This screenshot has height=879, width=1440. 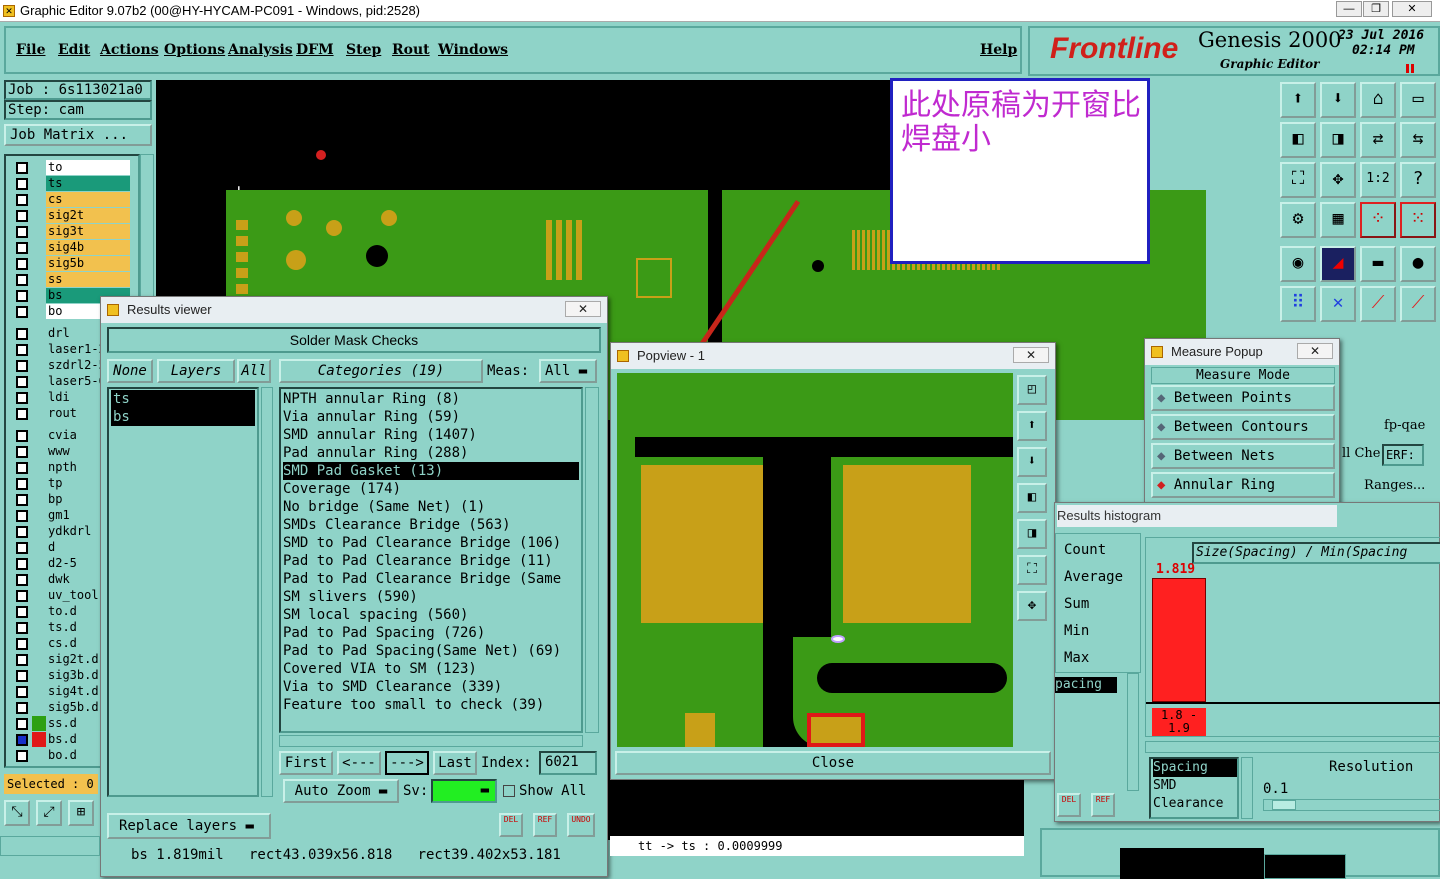 What do you see at coordinates (1378, 304) in the screenshot?
I see `link-icon: ⟋` at bounding box center [1378, 304].